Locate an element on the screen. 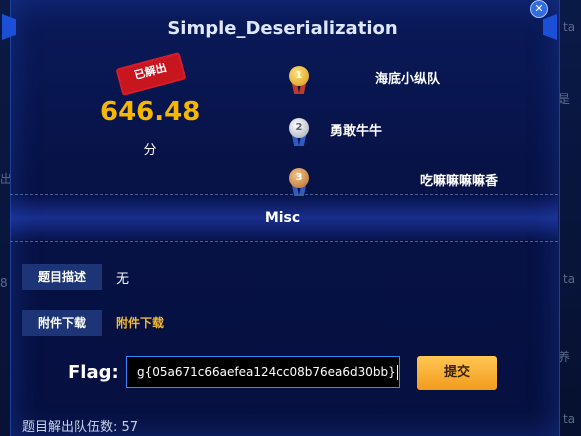 The height and width of the screenshot is (436, 581). description-value: 无 is located at coordinates (123, 279).